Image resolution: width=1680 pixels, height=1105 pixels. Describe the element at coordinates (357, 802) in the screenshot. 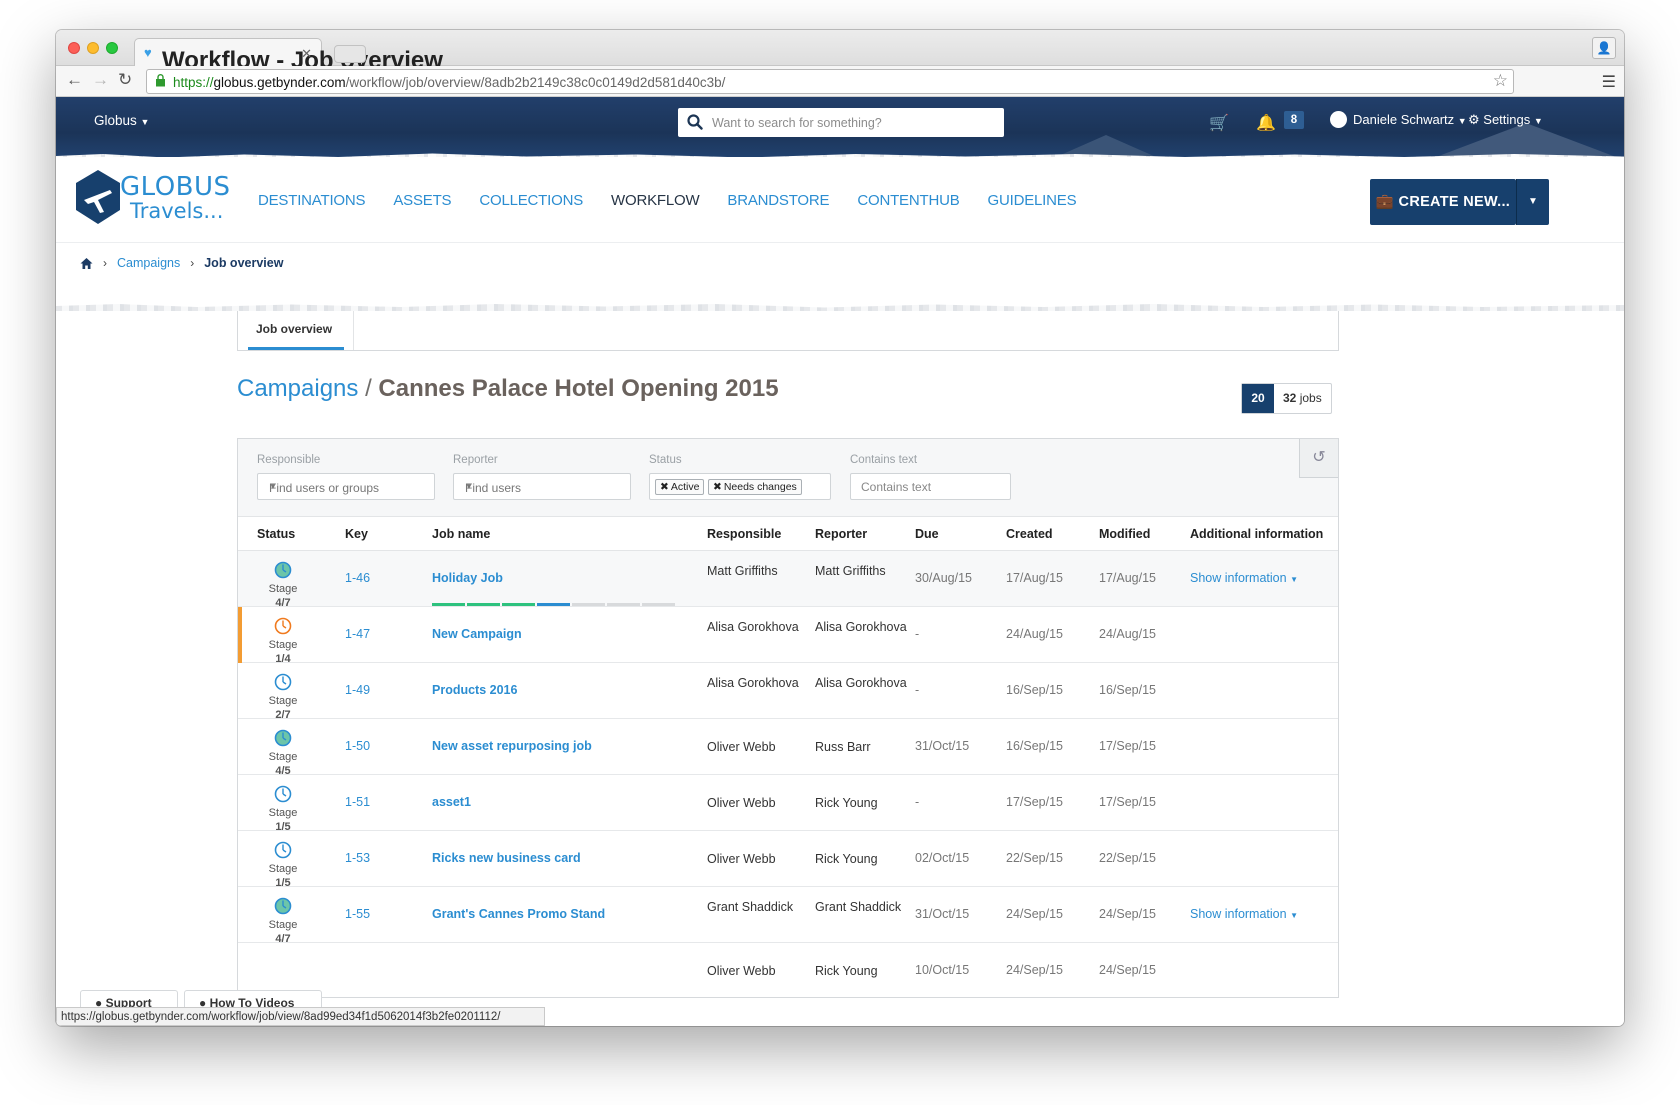

I see `job-key: 1-51` at that location.